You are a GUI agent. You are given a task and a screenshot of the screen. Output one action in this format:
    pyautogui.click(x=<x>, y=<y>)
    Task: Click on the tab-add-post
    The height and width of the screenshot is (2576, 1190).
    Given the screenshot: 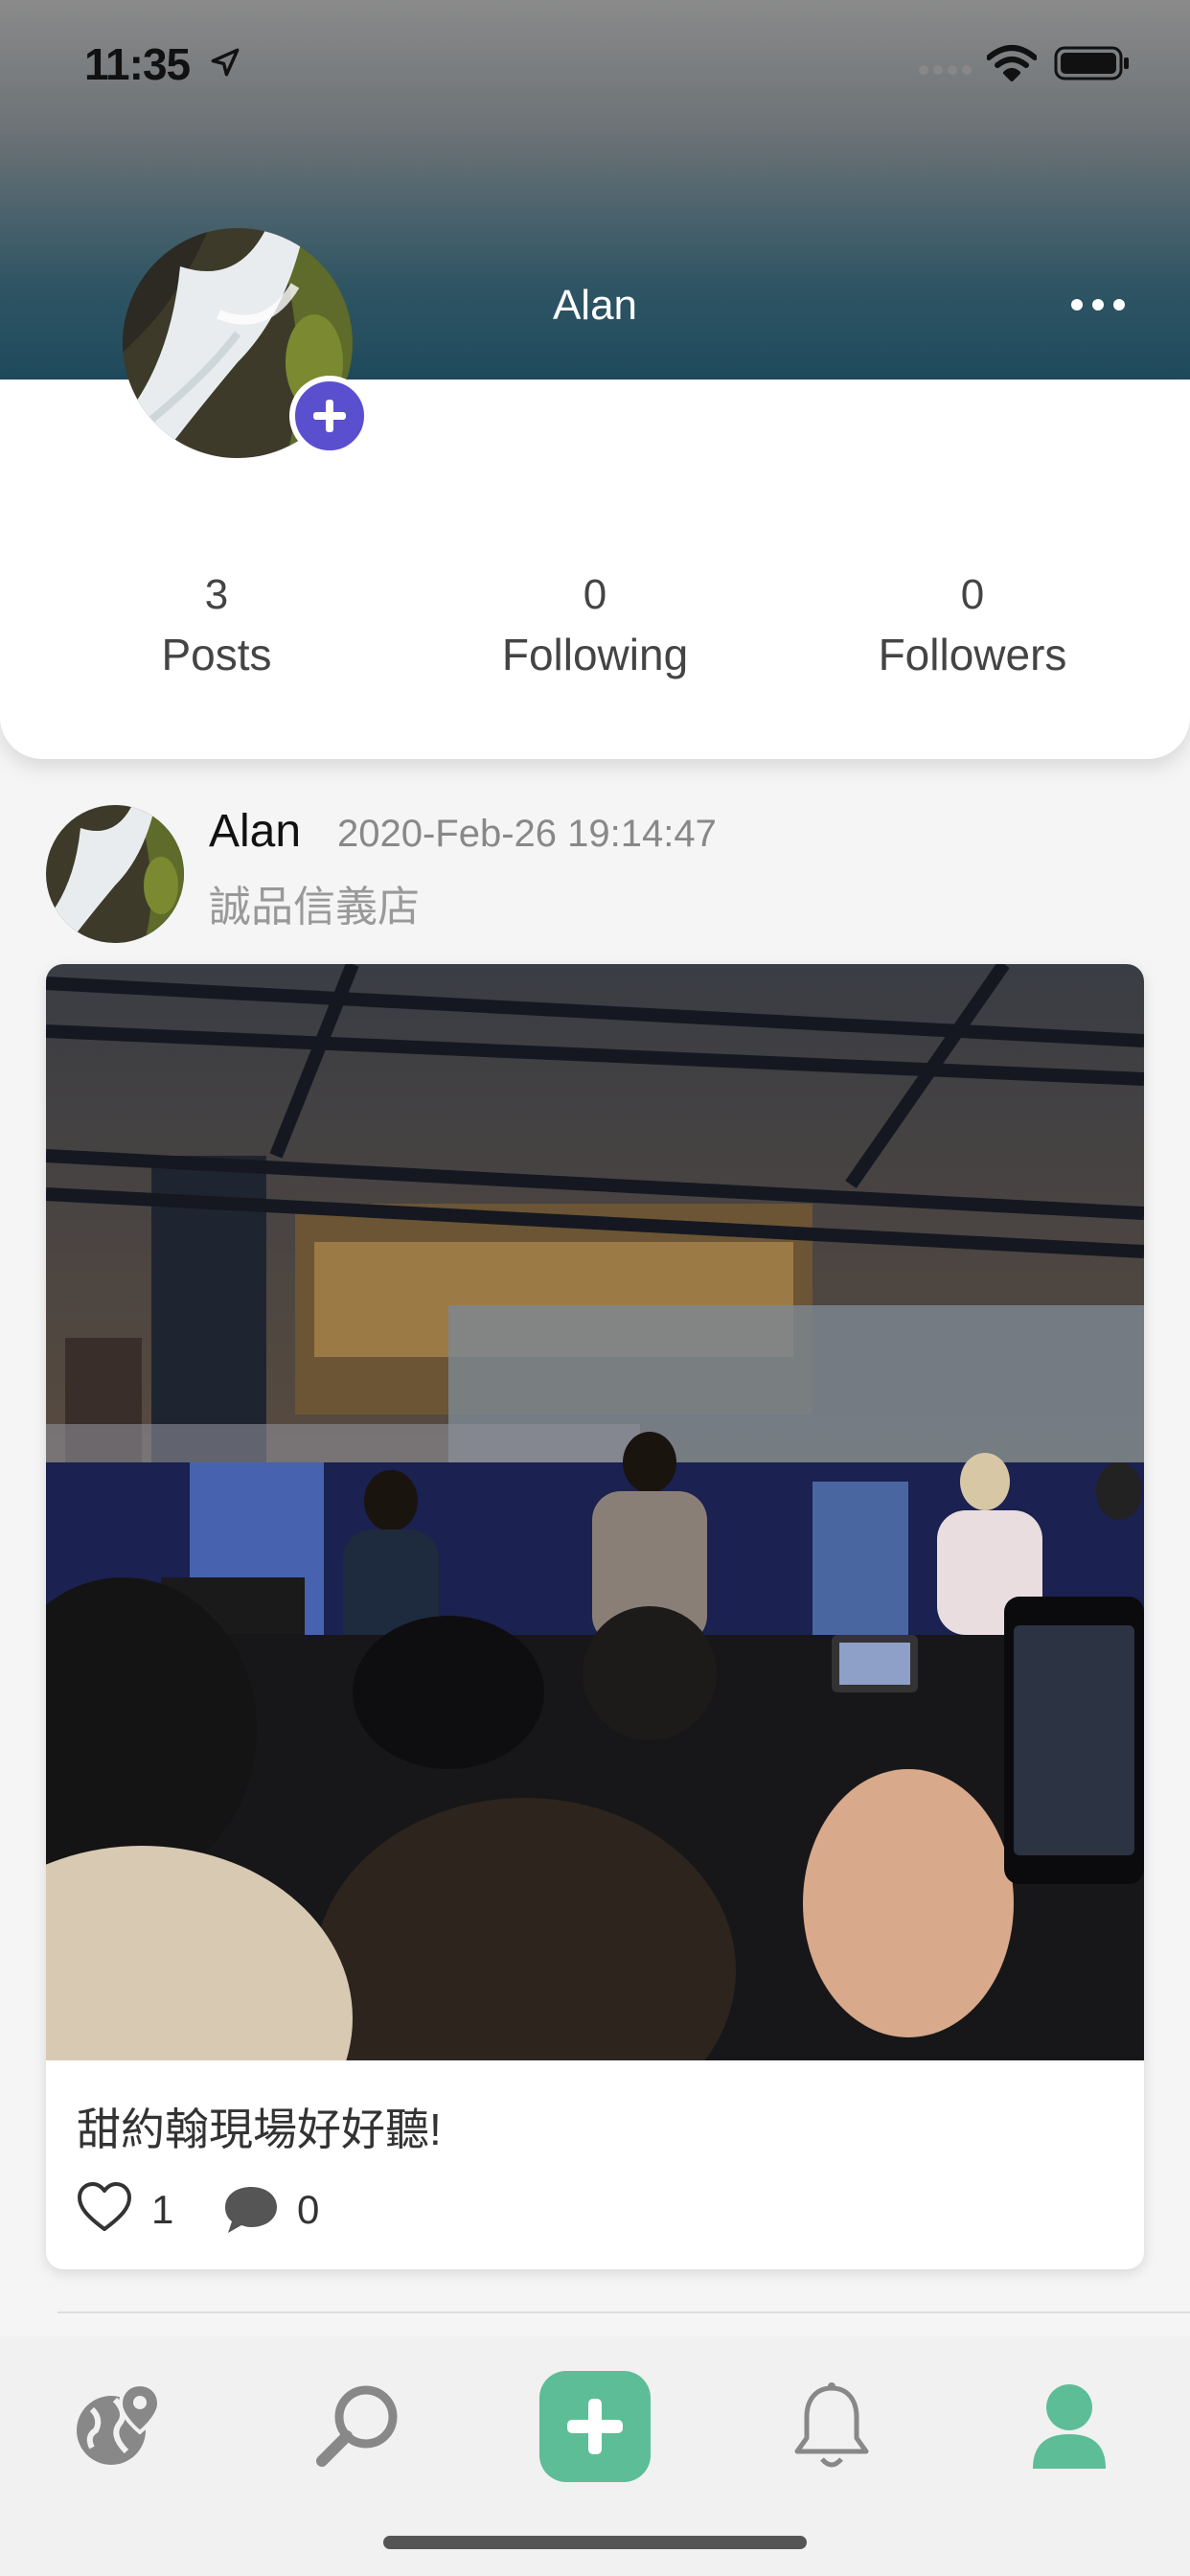 What is the action you would take?
    pyautogui.click(x=595, y=2426)
    